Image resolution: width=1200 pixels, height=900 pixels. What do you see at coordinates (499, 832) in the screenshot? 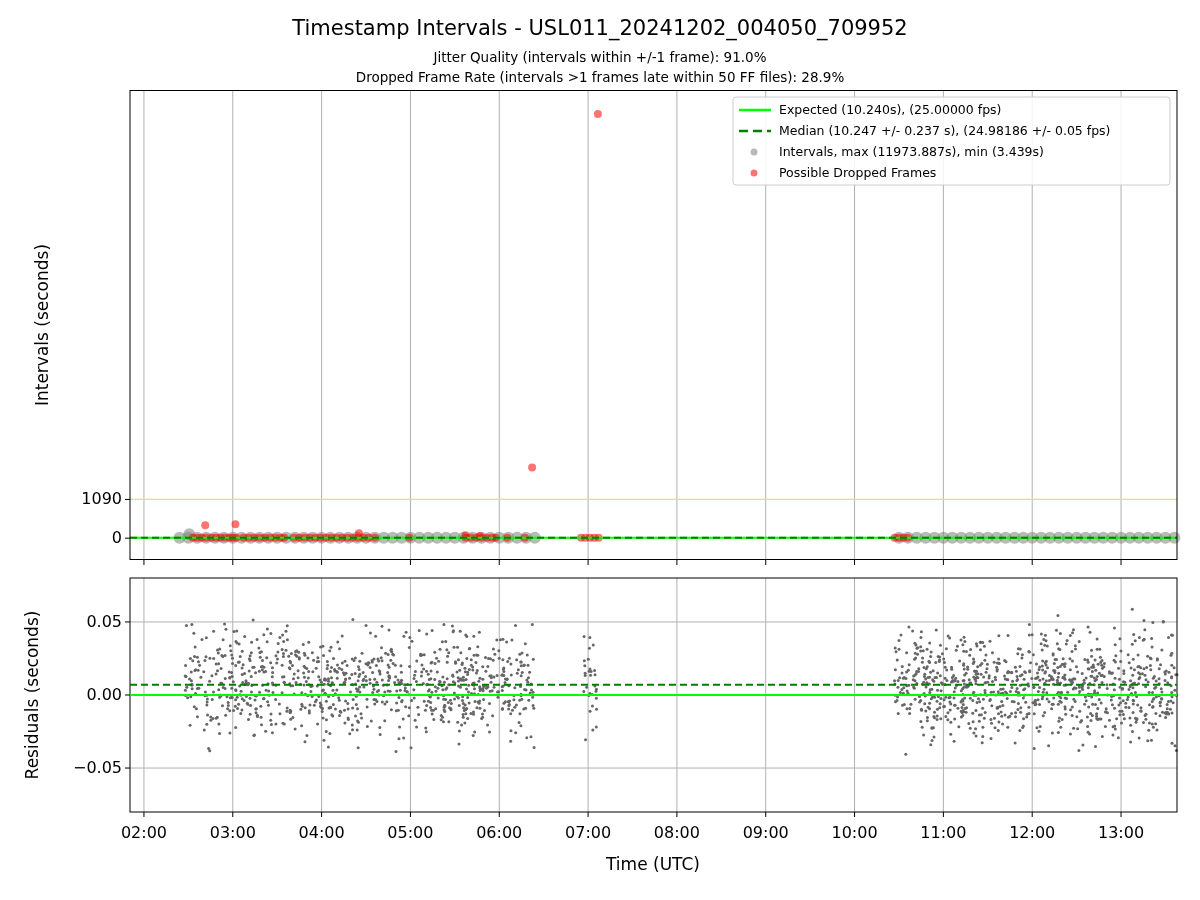
I see `x-tick-label: 06:00` at bounding box center [499, 832].